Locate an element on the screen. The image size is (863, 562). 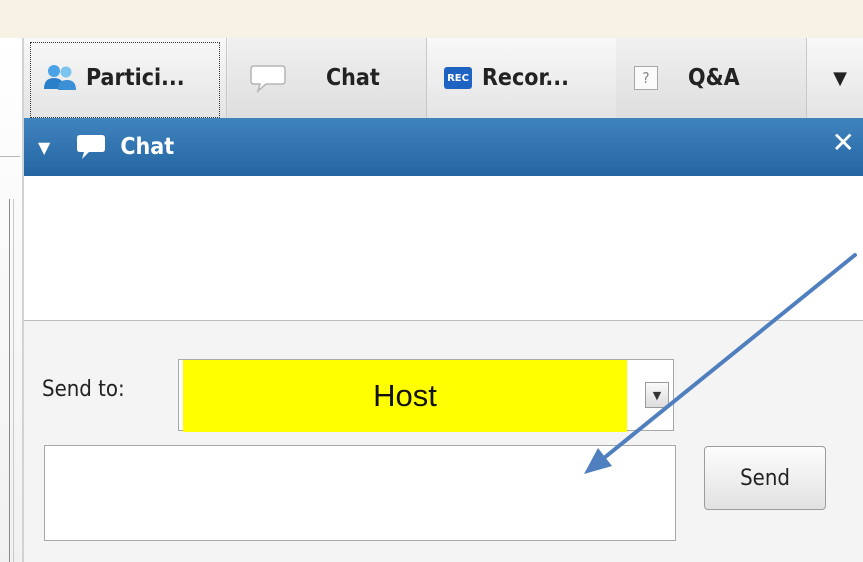
left-pane-scroll-edge is located at coordinates (13, 380).